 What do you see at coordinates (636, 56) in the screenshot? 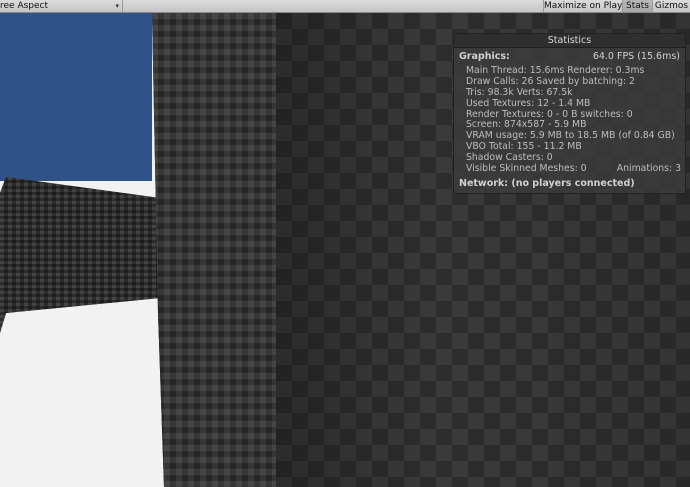
I see `fps-readout: 64.0 FPS (15.6ms)` at bounding box center [636, 56].